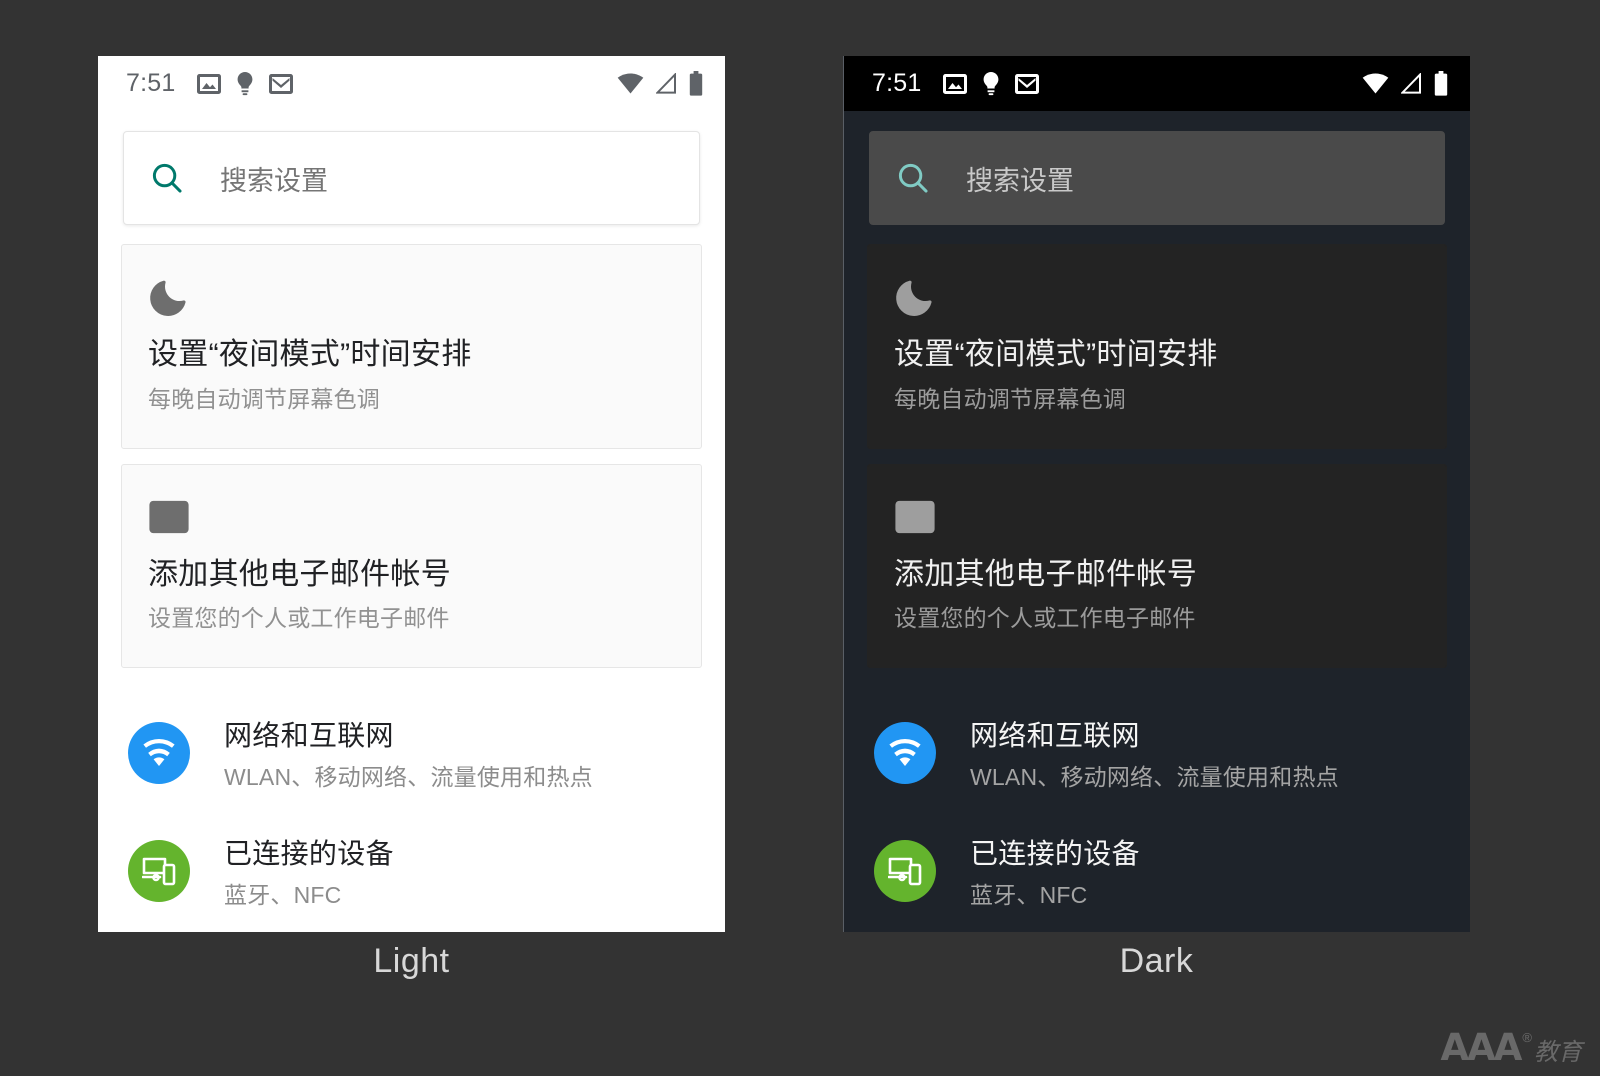  I want to click on settings-list-light: 网络和互联网 WLAN、移动网络、流量使用和热点 已连接的设备 蓝牙、NFC, so click(411, 799).